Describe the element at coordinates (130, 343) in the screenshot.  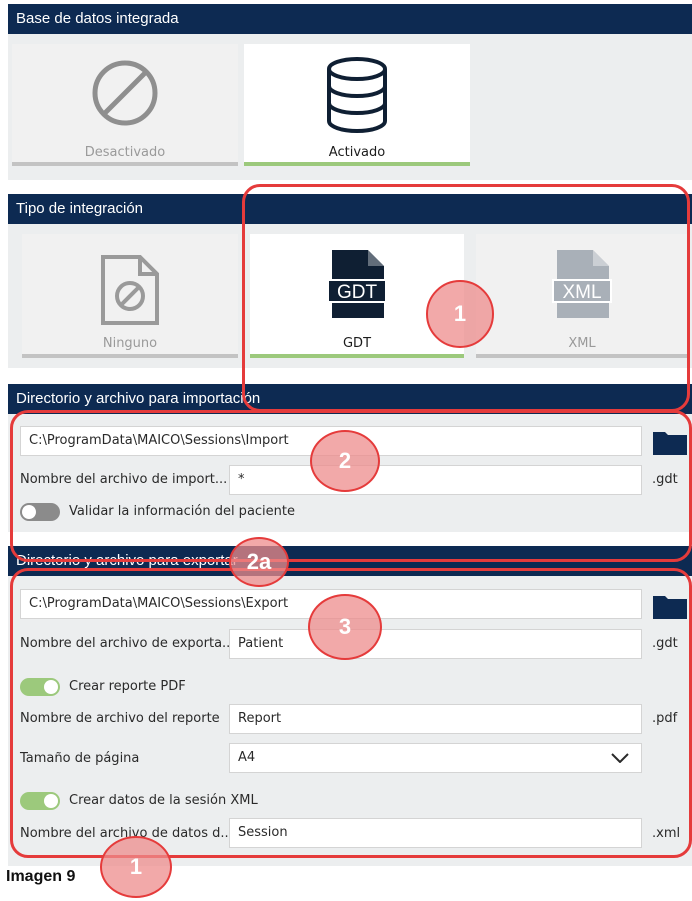
I see `option-label: Ninguno` at that location.